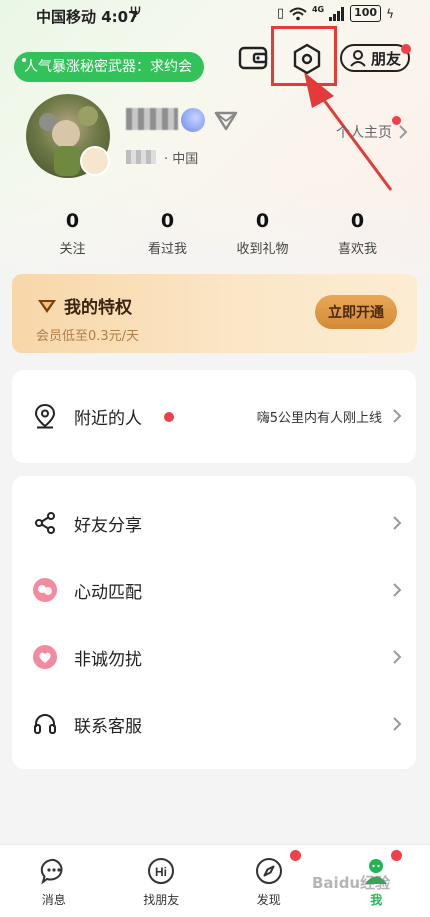  I want to click on promo-pill: 人气暴涨秘密武器：求约会, so click(109, 67).